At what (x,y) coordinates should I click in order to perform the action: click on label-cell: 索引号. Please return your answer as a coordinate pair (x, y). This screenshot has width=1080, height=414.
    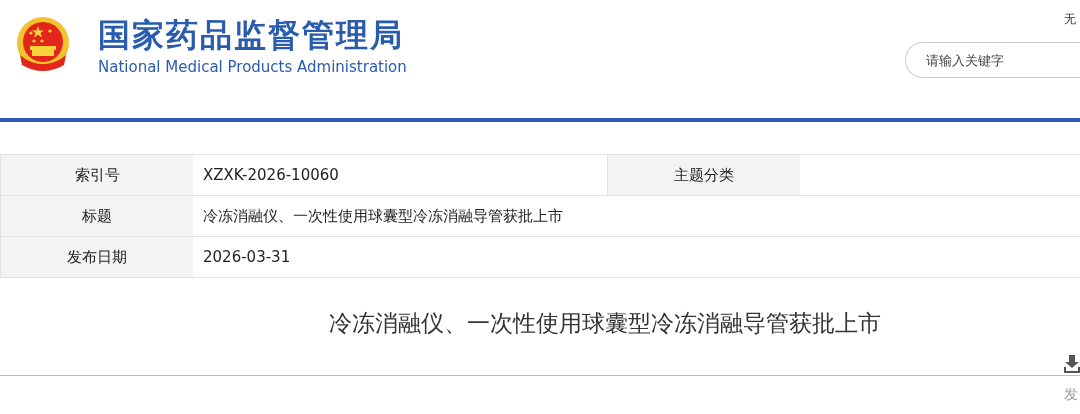
    Looking at the image, I should click on (96, 175).